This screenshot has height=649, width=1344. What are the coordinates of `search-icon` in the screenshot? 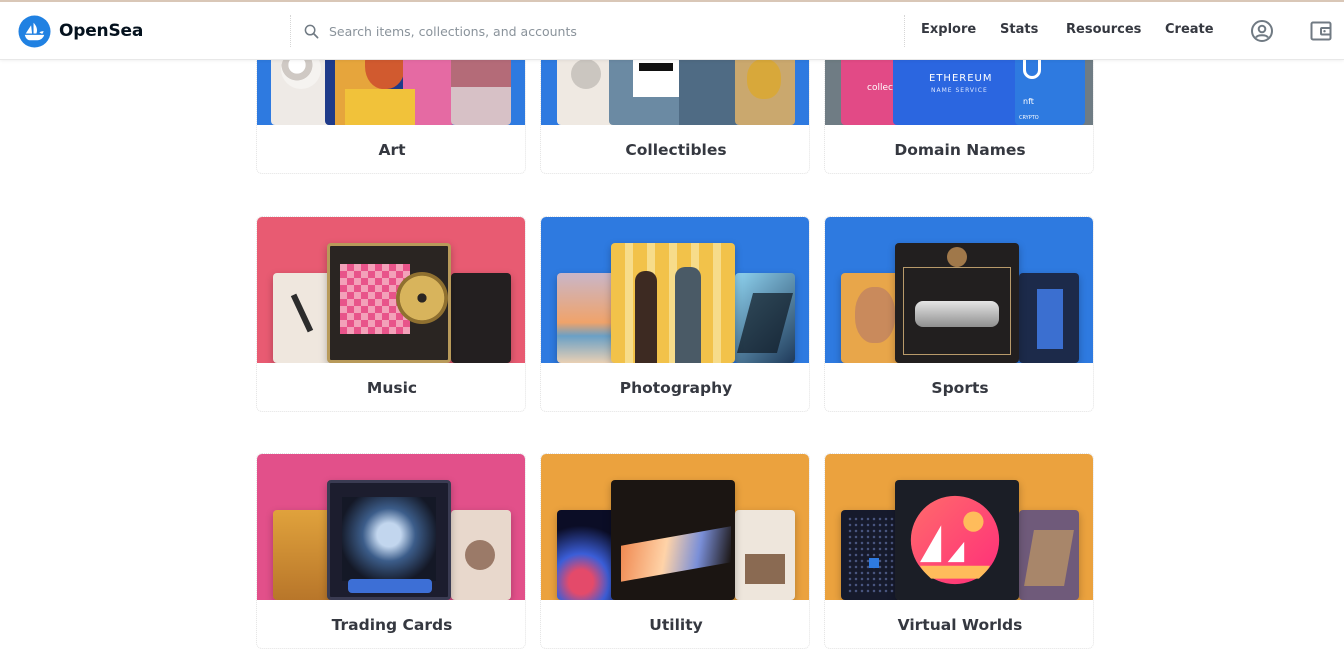 It's located at (311, 31).